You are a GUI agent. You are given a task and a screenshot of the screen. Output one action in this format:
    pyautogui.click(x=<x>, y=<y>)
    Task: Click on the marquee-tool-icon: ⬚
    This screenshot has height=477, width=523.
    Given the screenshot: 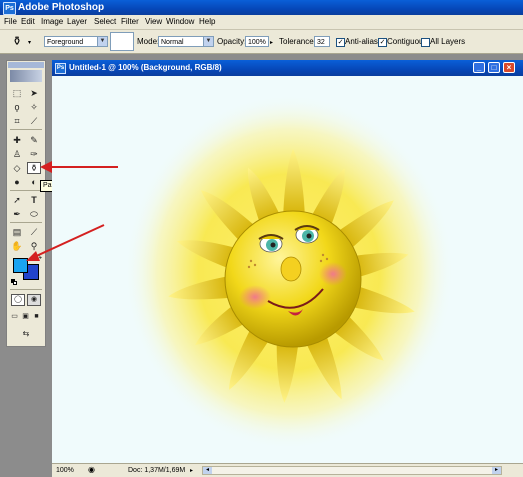 What is the action you would take?
    pyautogui.click(x=17, y=93)
    